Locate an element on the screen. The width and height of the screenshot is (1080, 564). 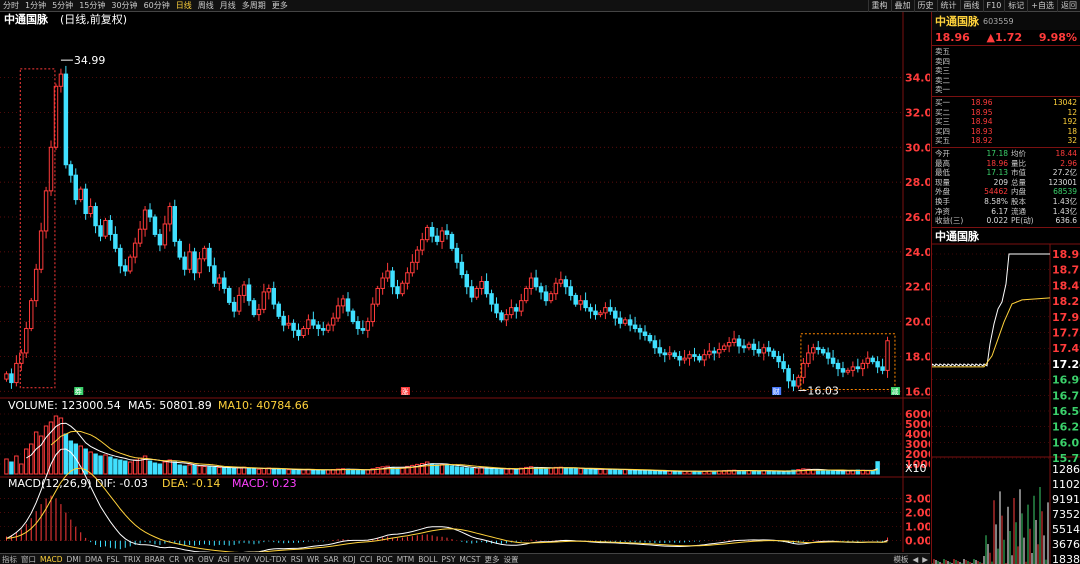
indicator-tab: KDJ is located at coordinates (349, 559).